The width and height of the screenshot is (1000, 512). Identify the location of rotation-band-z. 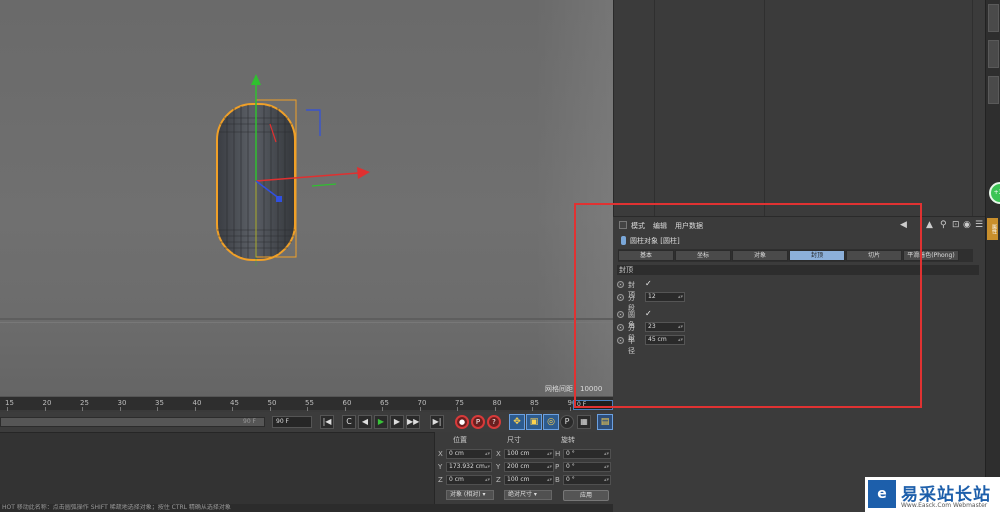
(313, 122).